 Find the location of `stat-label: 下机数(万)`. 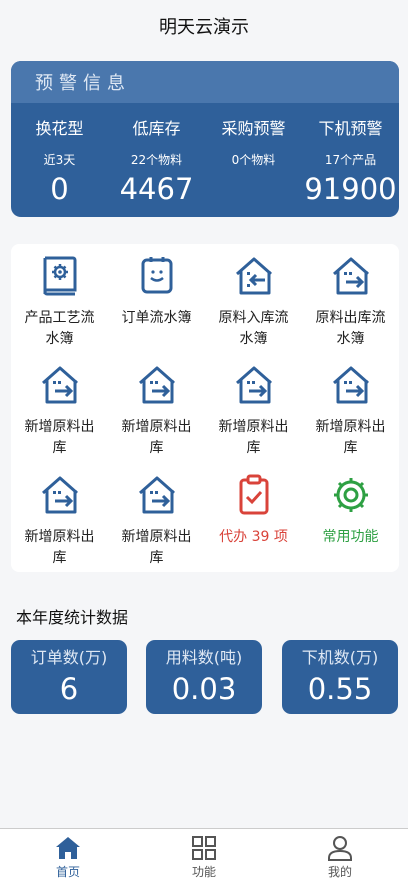

stat-label: 下机数(万) is located at coordinates (340, 657).